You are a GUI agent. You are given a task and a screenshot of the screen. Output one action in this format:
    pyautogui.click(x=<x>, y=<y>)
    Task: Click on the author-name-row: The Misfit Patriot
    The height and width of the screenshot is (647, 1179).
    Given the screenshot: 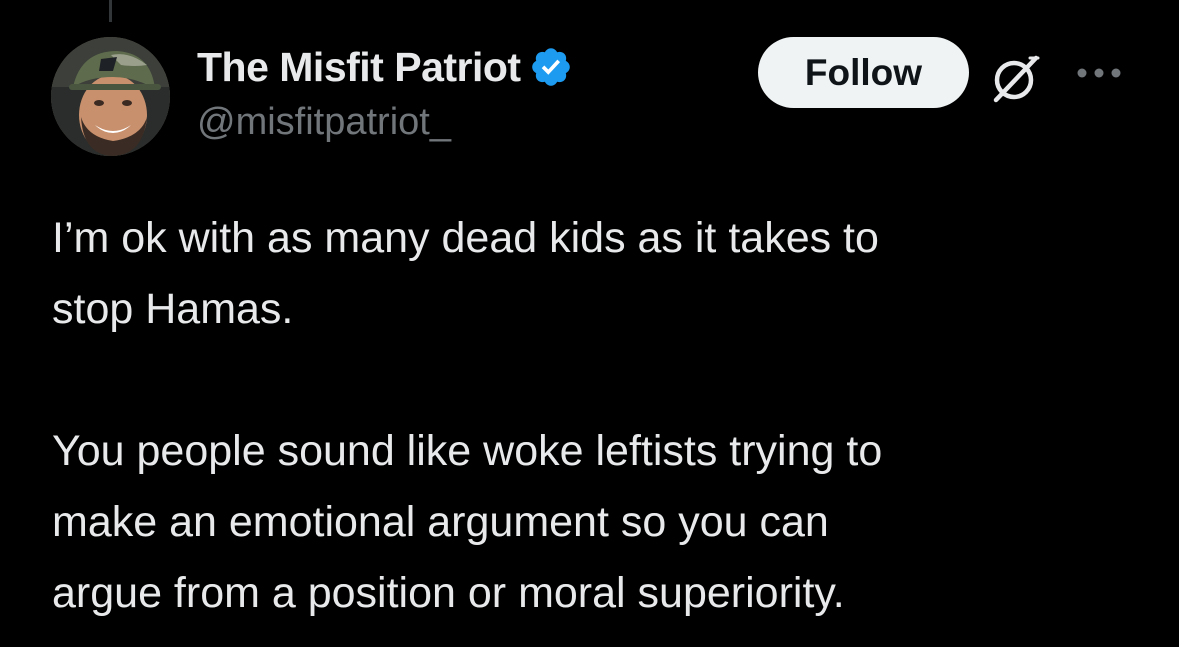 What is the action you would take?
    pyautogui.click(x=385, y=67)
    